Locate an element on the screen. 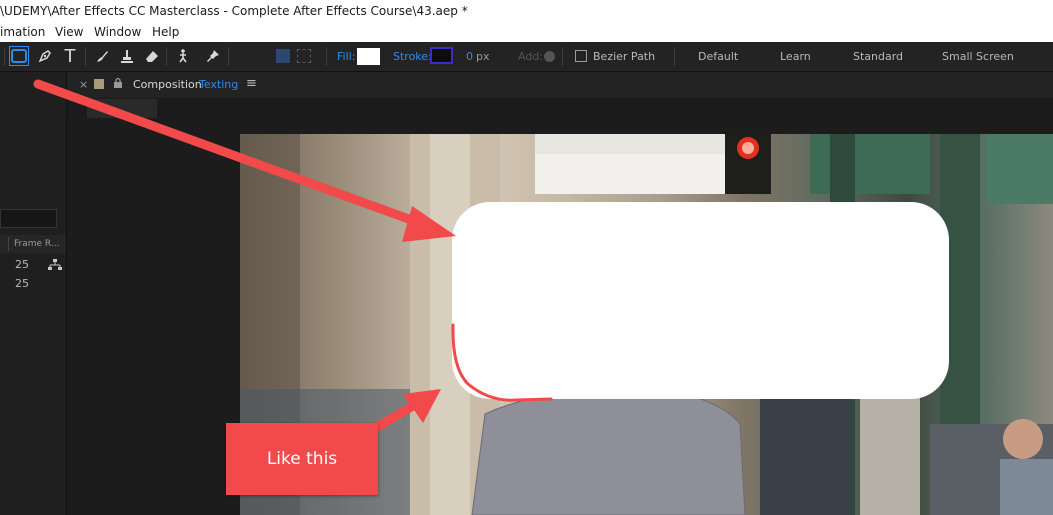 The width and height of the screenshot is (1053, 515). bubble-tail-sketch is located at coordinates (502, 362).